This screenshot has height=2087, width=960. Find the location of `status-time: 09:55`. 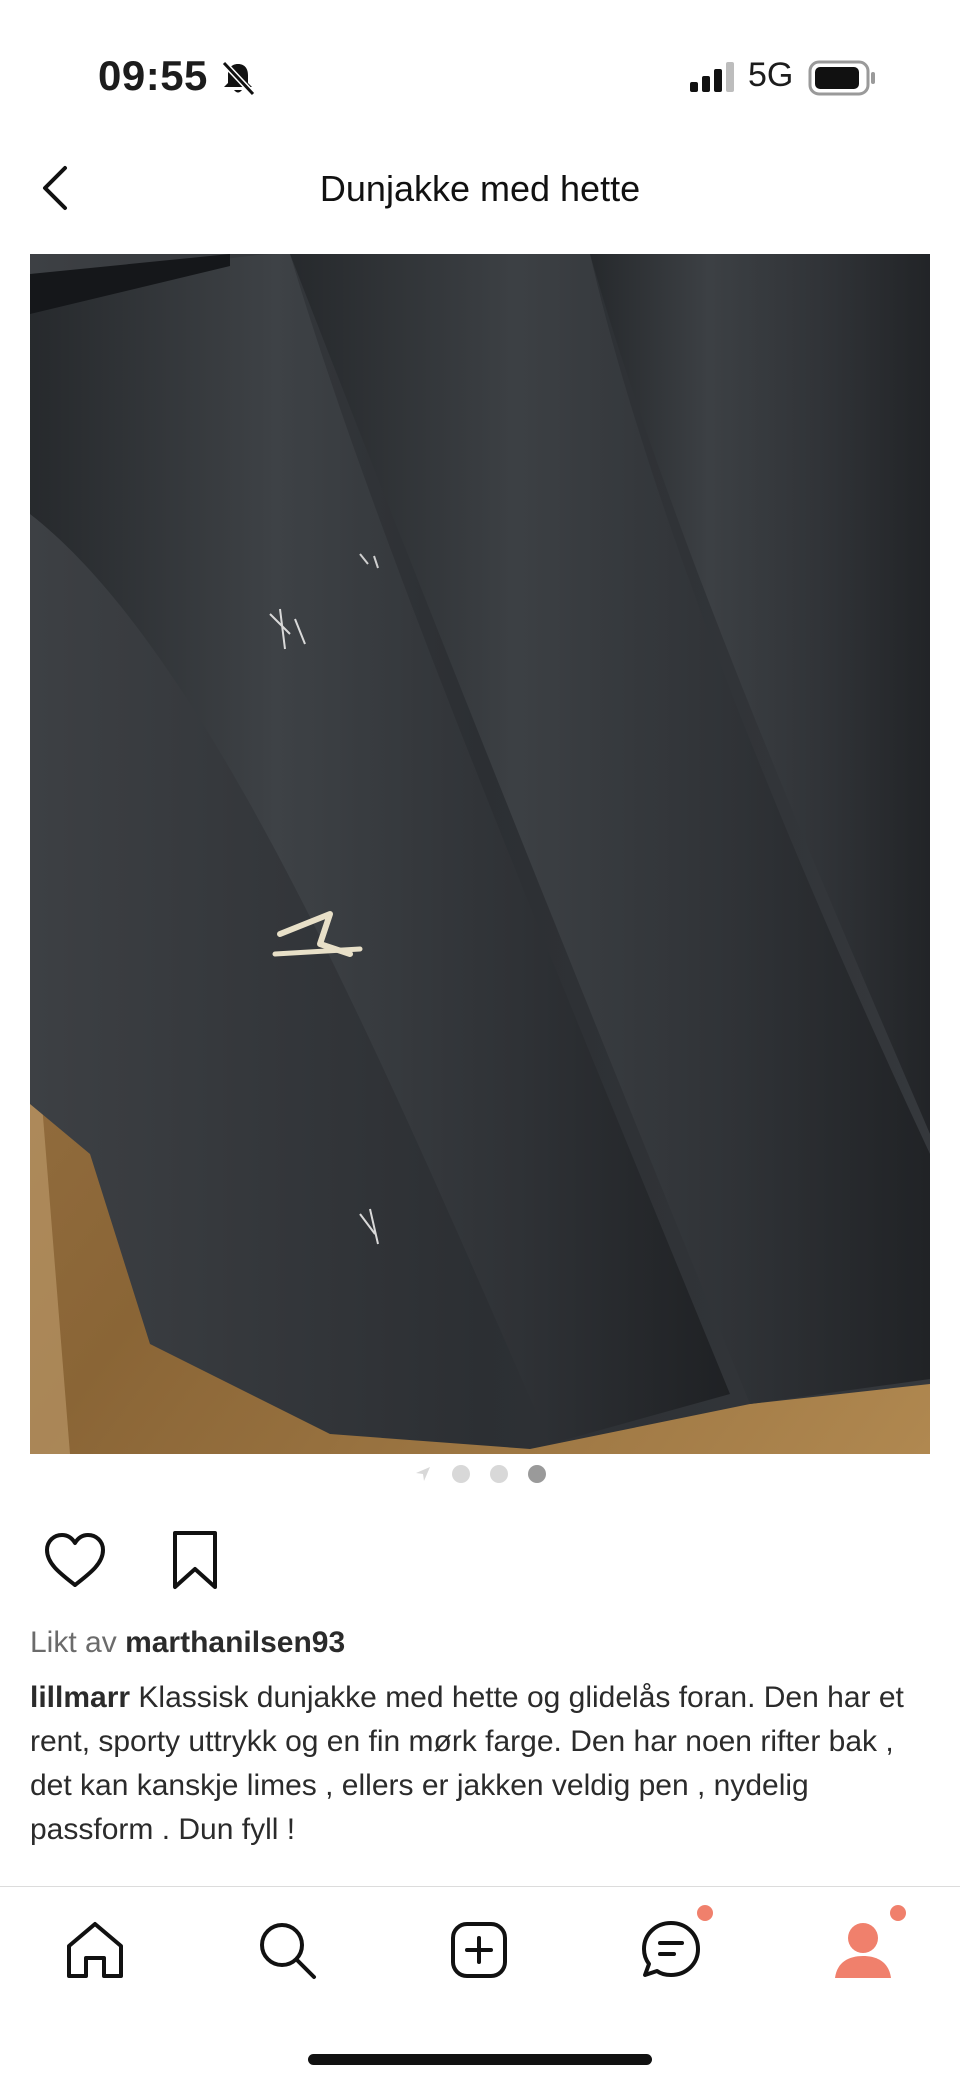

status-time: 09:55 is located at coordinates (153, 75).